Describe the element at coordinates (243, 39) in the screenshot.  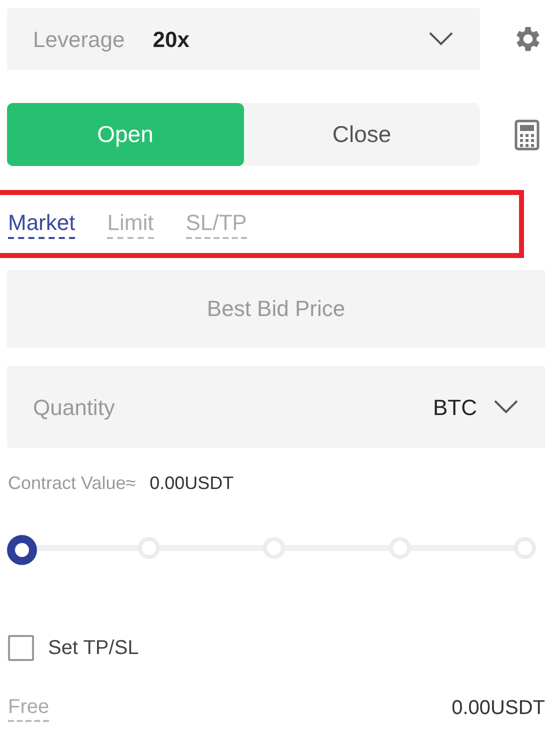
I see `leverage-dropdown: Leverage 20x` at that location.